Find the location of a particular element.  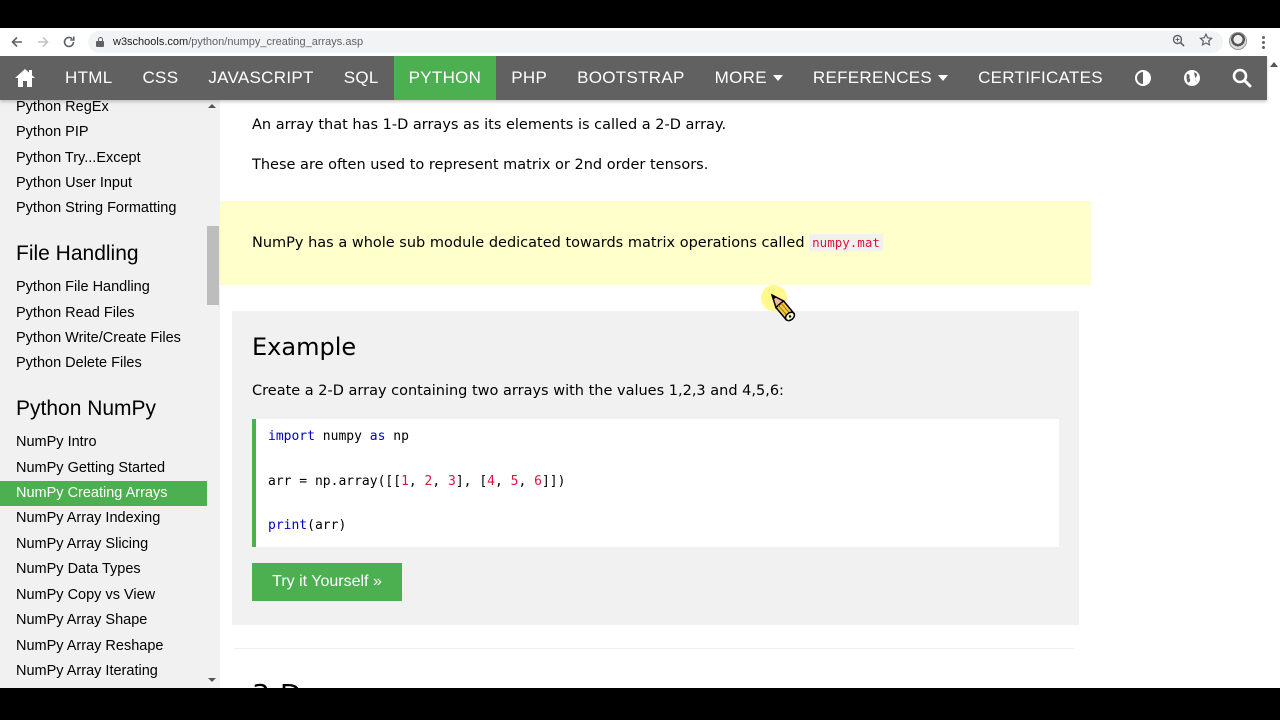

search-icon is located at coordinates (1242, 78).